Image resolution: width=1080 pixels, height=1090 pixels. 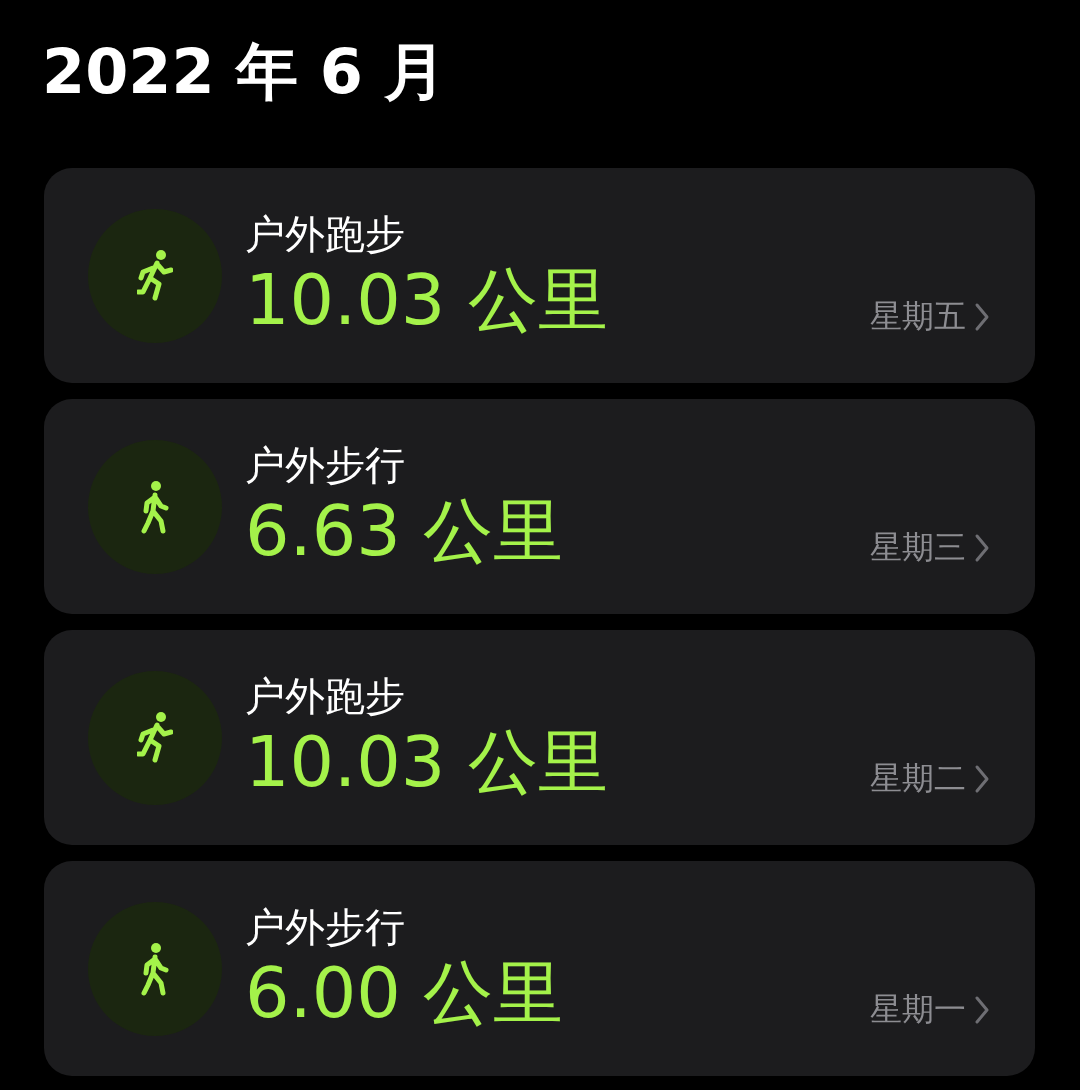 What do you see at coordinates (930, 779) in the screenshot?
I see `weekday-link: 星期二` at bounding box center [930, 779].